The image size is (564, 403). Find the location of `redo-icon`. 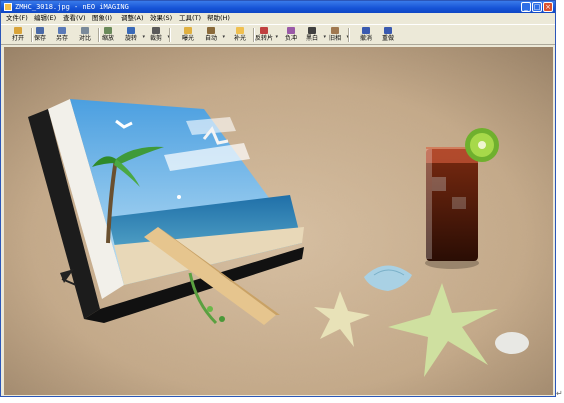

redo-icon is located at coordinates (388, 30).